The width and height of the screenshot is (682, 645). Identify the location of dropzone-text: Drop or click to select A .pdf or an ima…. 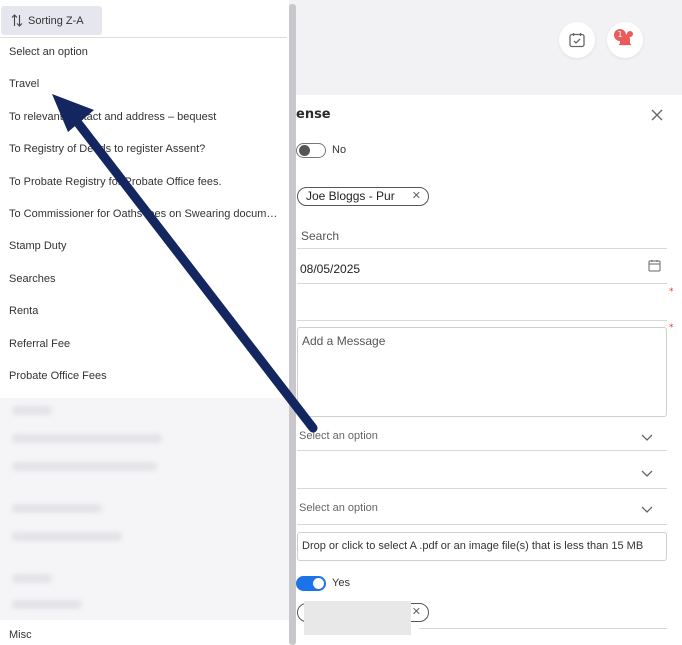
(473, 546).